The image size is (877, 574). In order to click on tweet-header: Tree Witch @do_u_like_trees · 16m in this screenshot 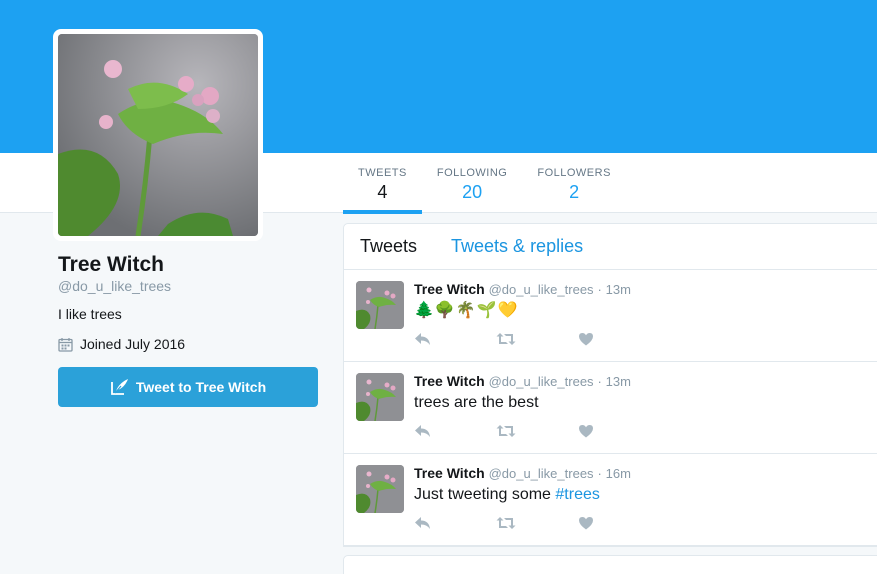, I will do `click(522, 473)`.